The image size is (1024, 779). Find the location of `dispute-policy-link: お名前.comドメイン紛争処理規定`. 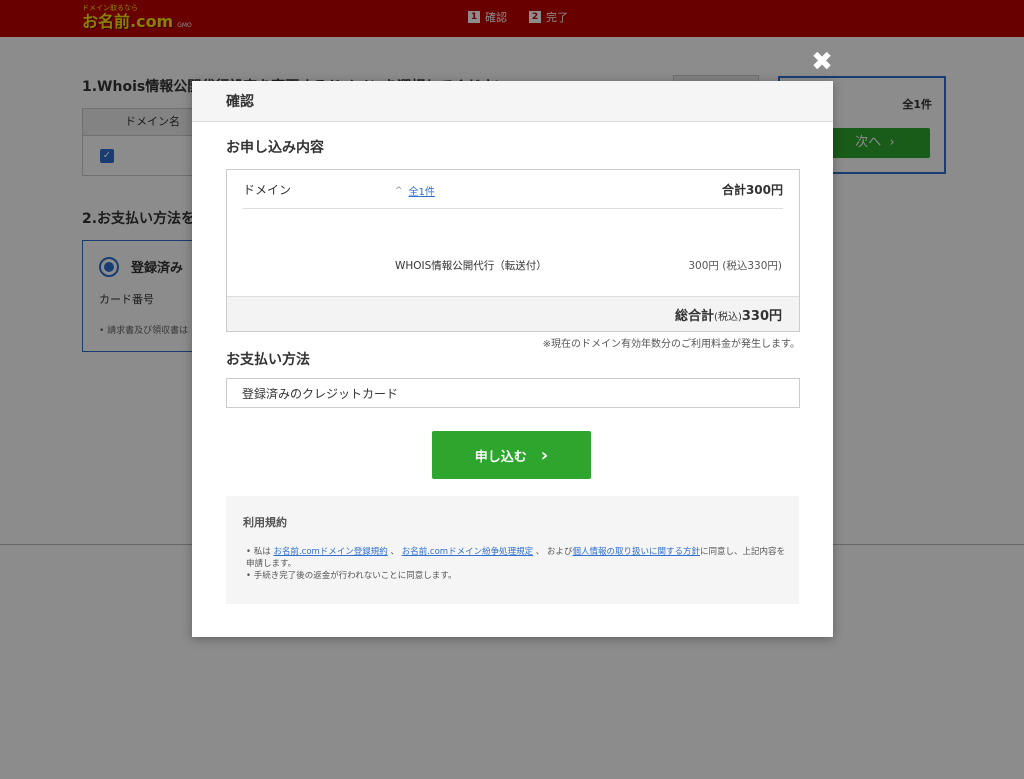

dispute-policy-link: お名前.comドメイン紛争処理規定 is located at coordinates (467, 552).